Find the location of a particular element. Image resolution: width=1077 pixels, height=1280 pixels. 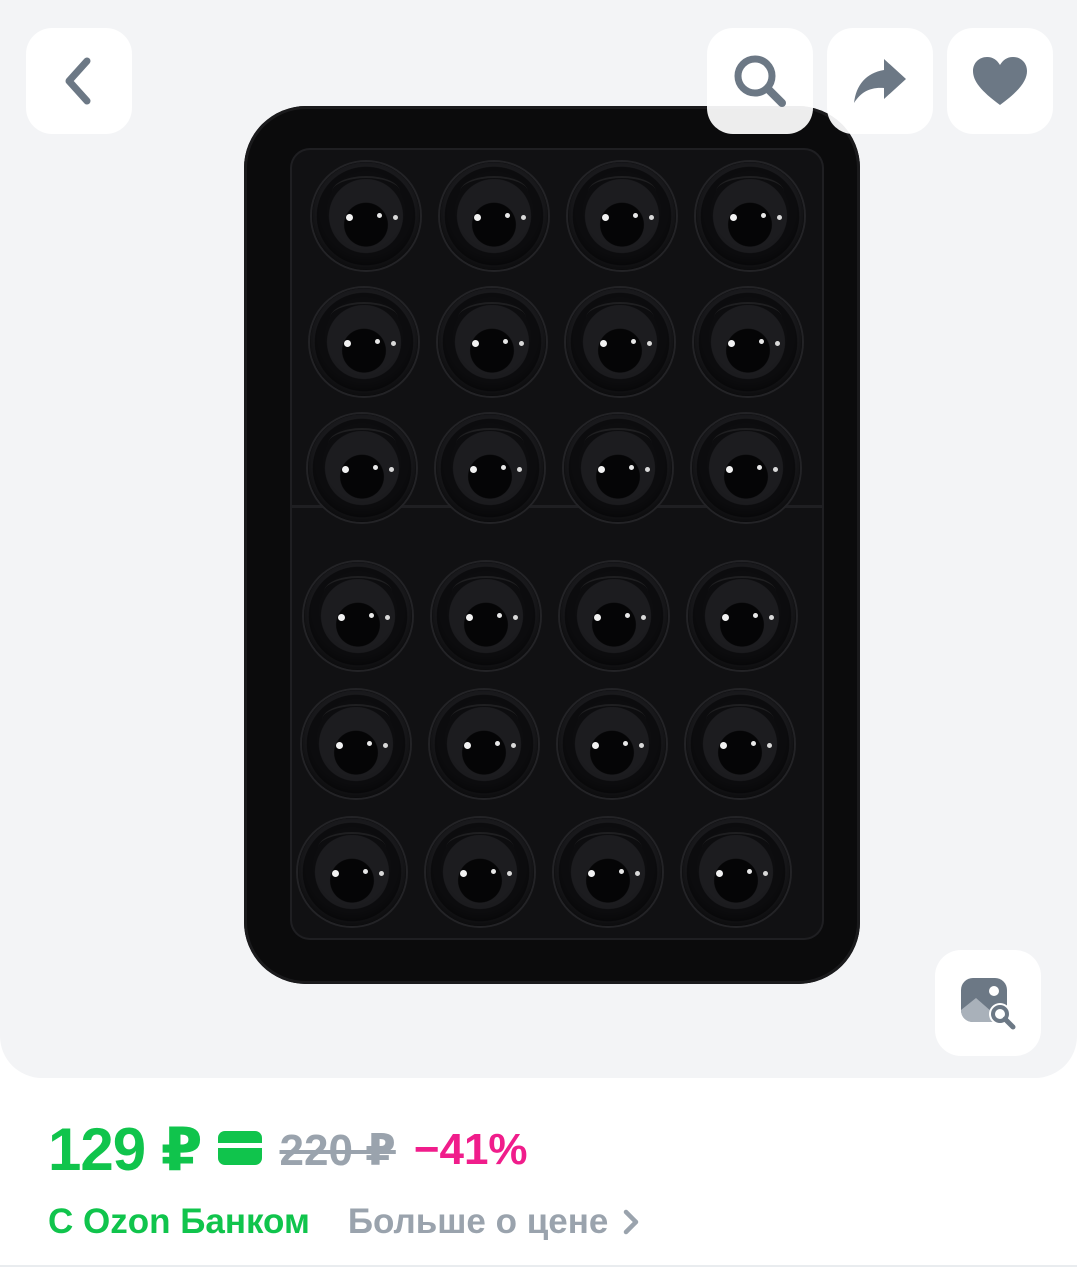

share-button is located at coordinates (880, 81).